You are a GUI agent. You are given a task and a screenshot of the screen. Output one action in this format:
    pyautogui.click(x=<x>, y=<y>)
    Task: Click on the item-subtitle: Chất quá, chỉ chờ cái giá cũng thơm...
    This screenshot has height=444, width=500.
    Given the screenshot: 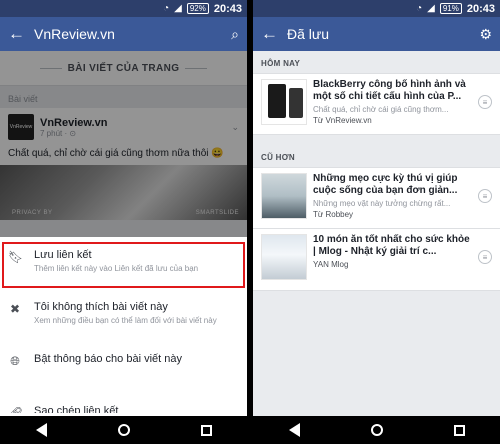 What is the action you would take?
    pyautogui.click(x=381, y=109)
    